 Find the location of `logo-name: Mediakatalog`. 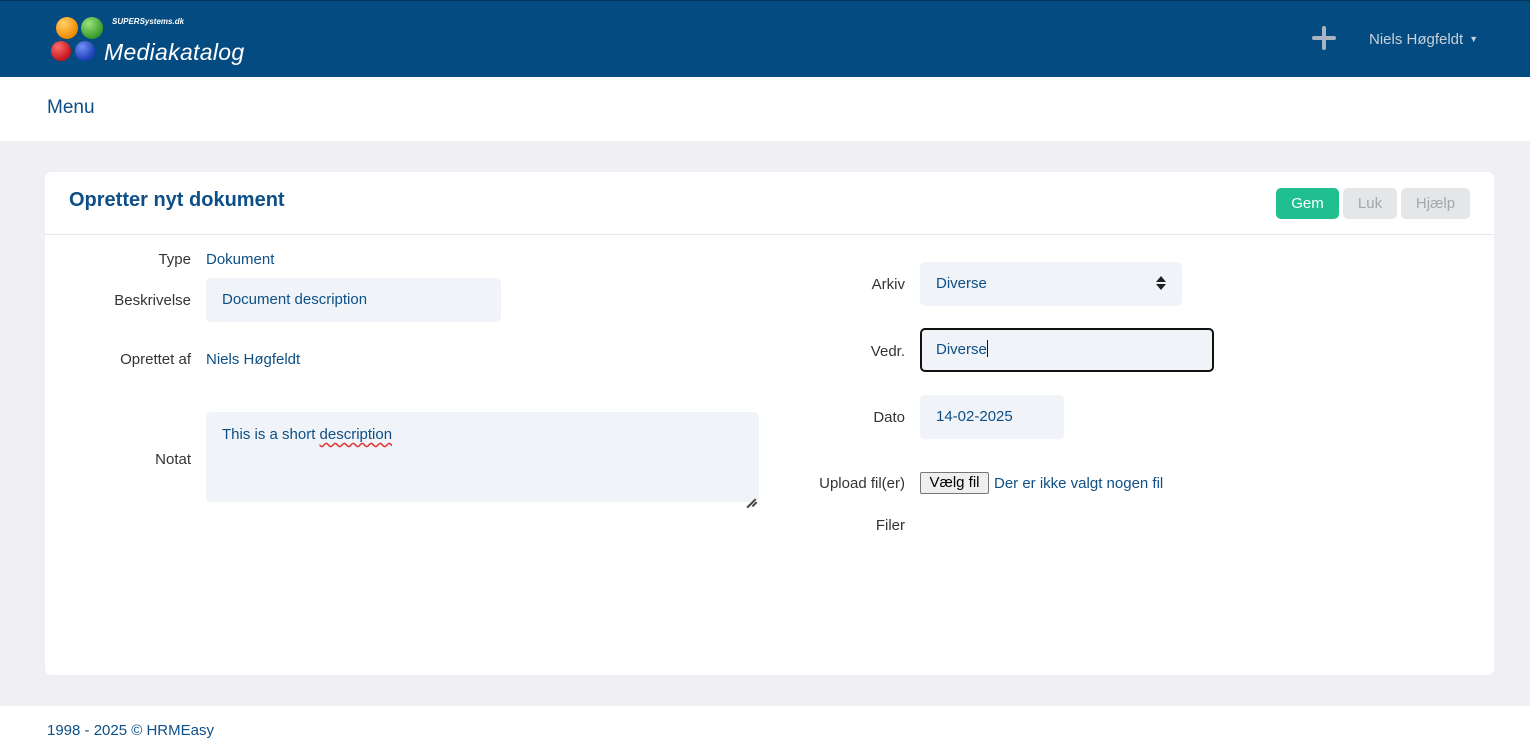

logo-name: Mediakatalog is located at coordinates (174, 52).